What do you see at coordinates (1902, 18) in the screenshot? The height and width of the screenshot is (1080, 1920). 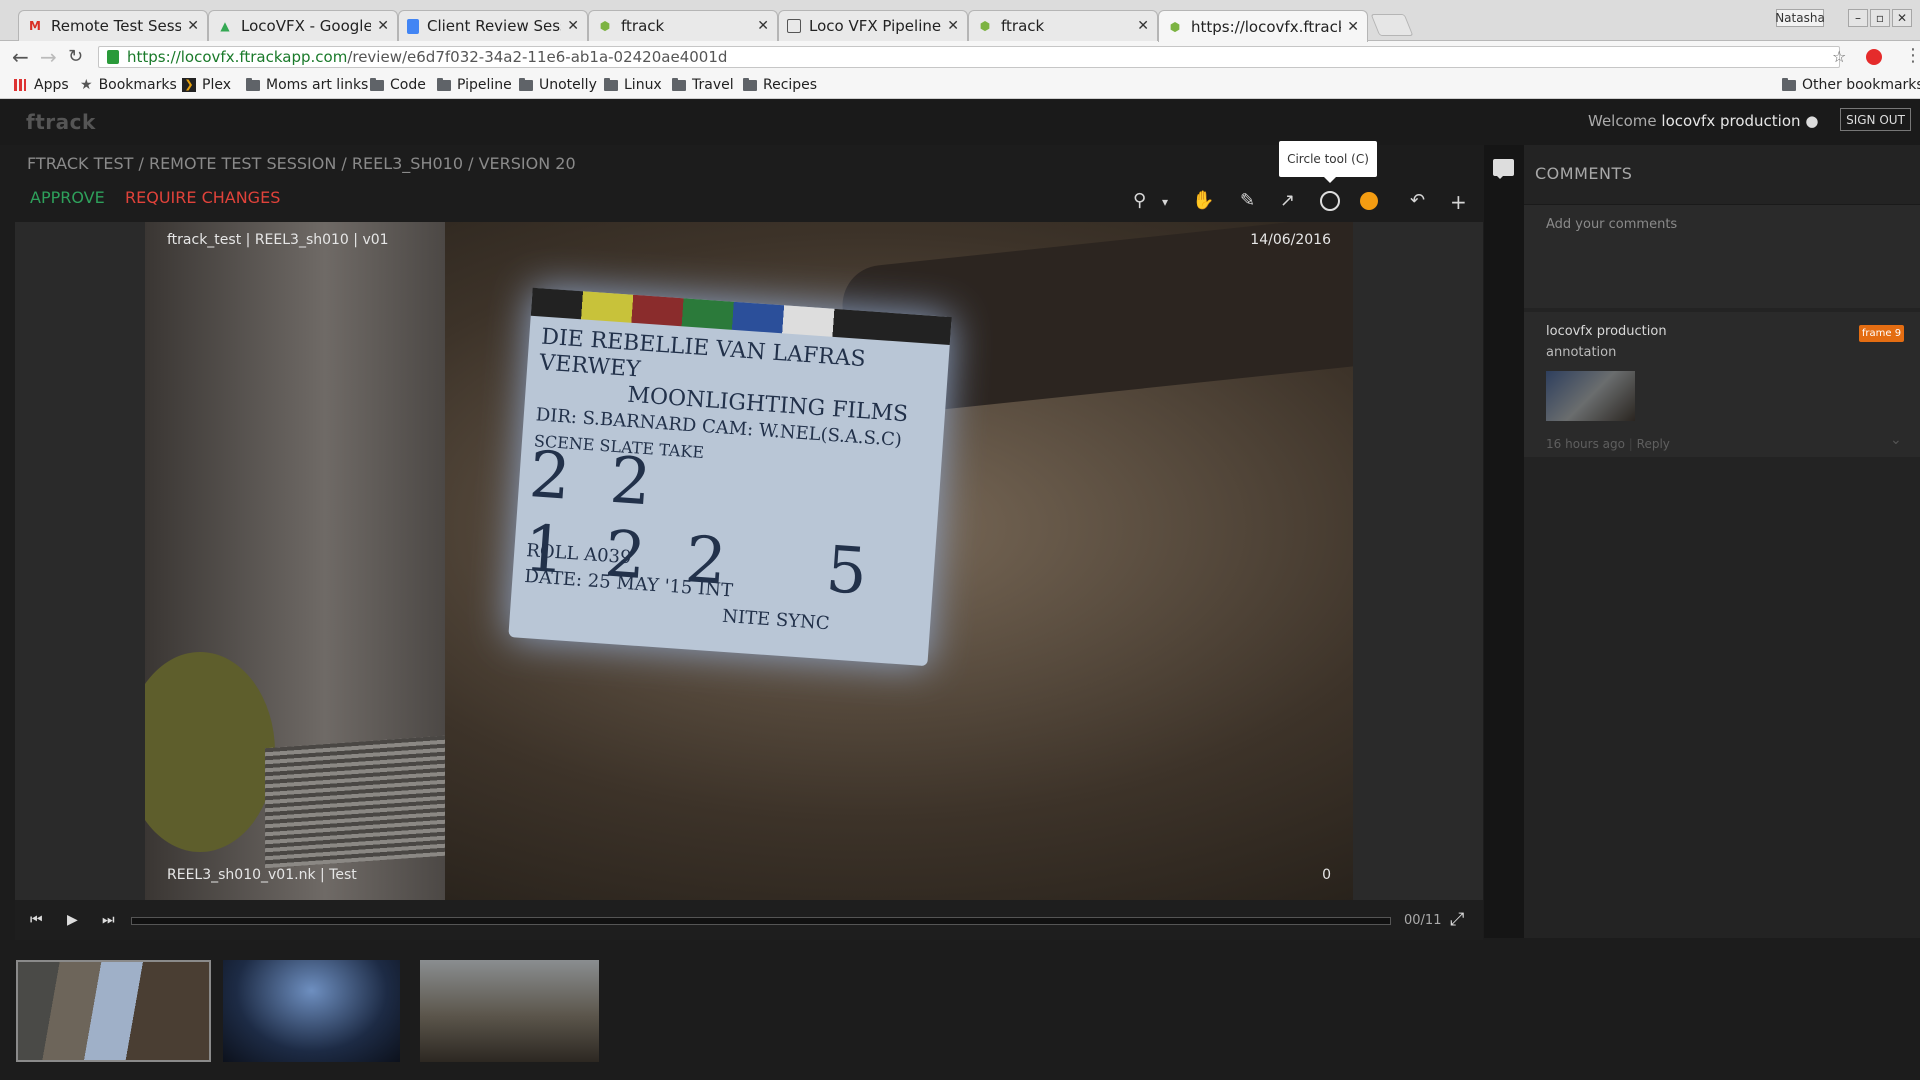 I see `close-window-button: ✕` at bounding box center [1902, 18].